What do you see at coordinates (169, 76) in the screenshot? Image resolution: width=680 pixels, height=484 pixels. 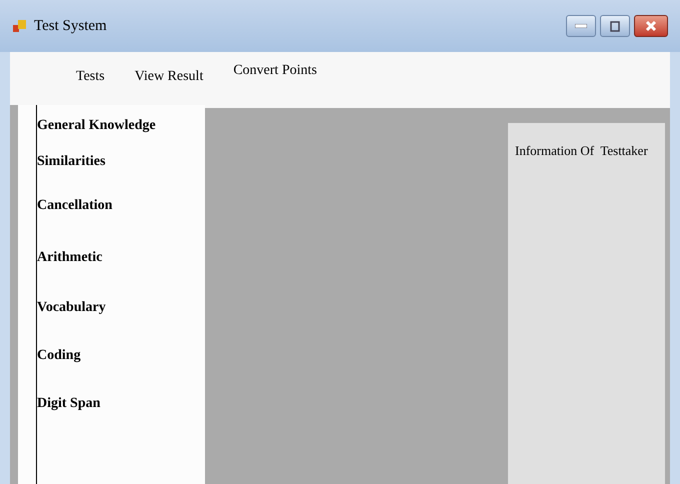 I see `menu-item: View Result` at bounding box center [169, 76].